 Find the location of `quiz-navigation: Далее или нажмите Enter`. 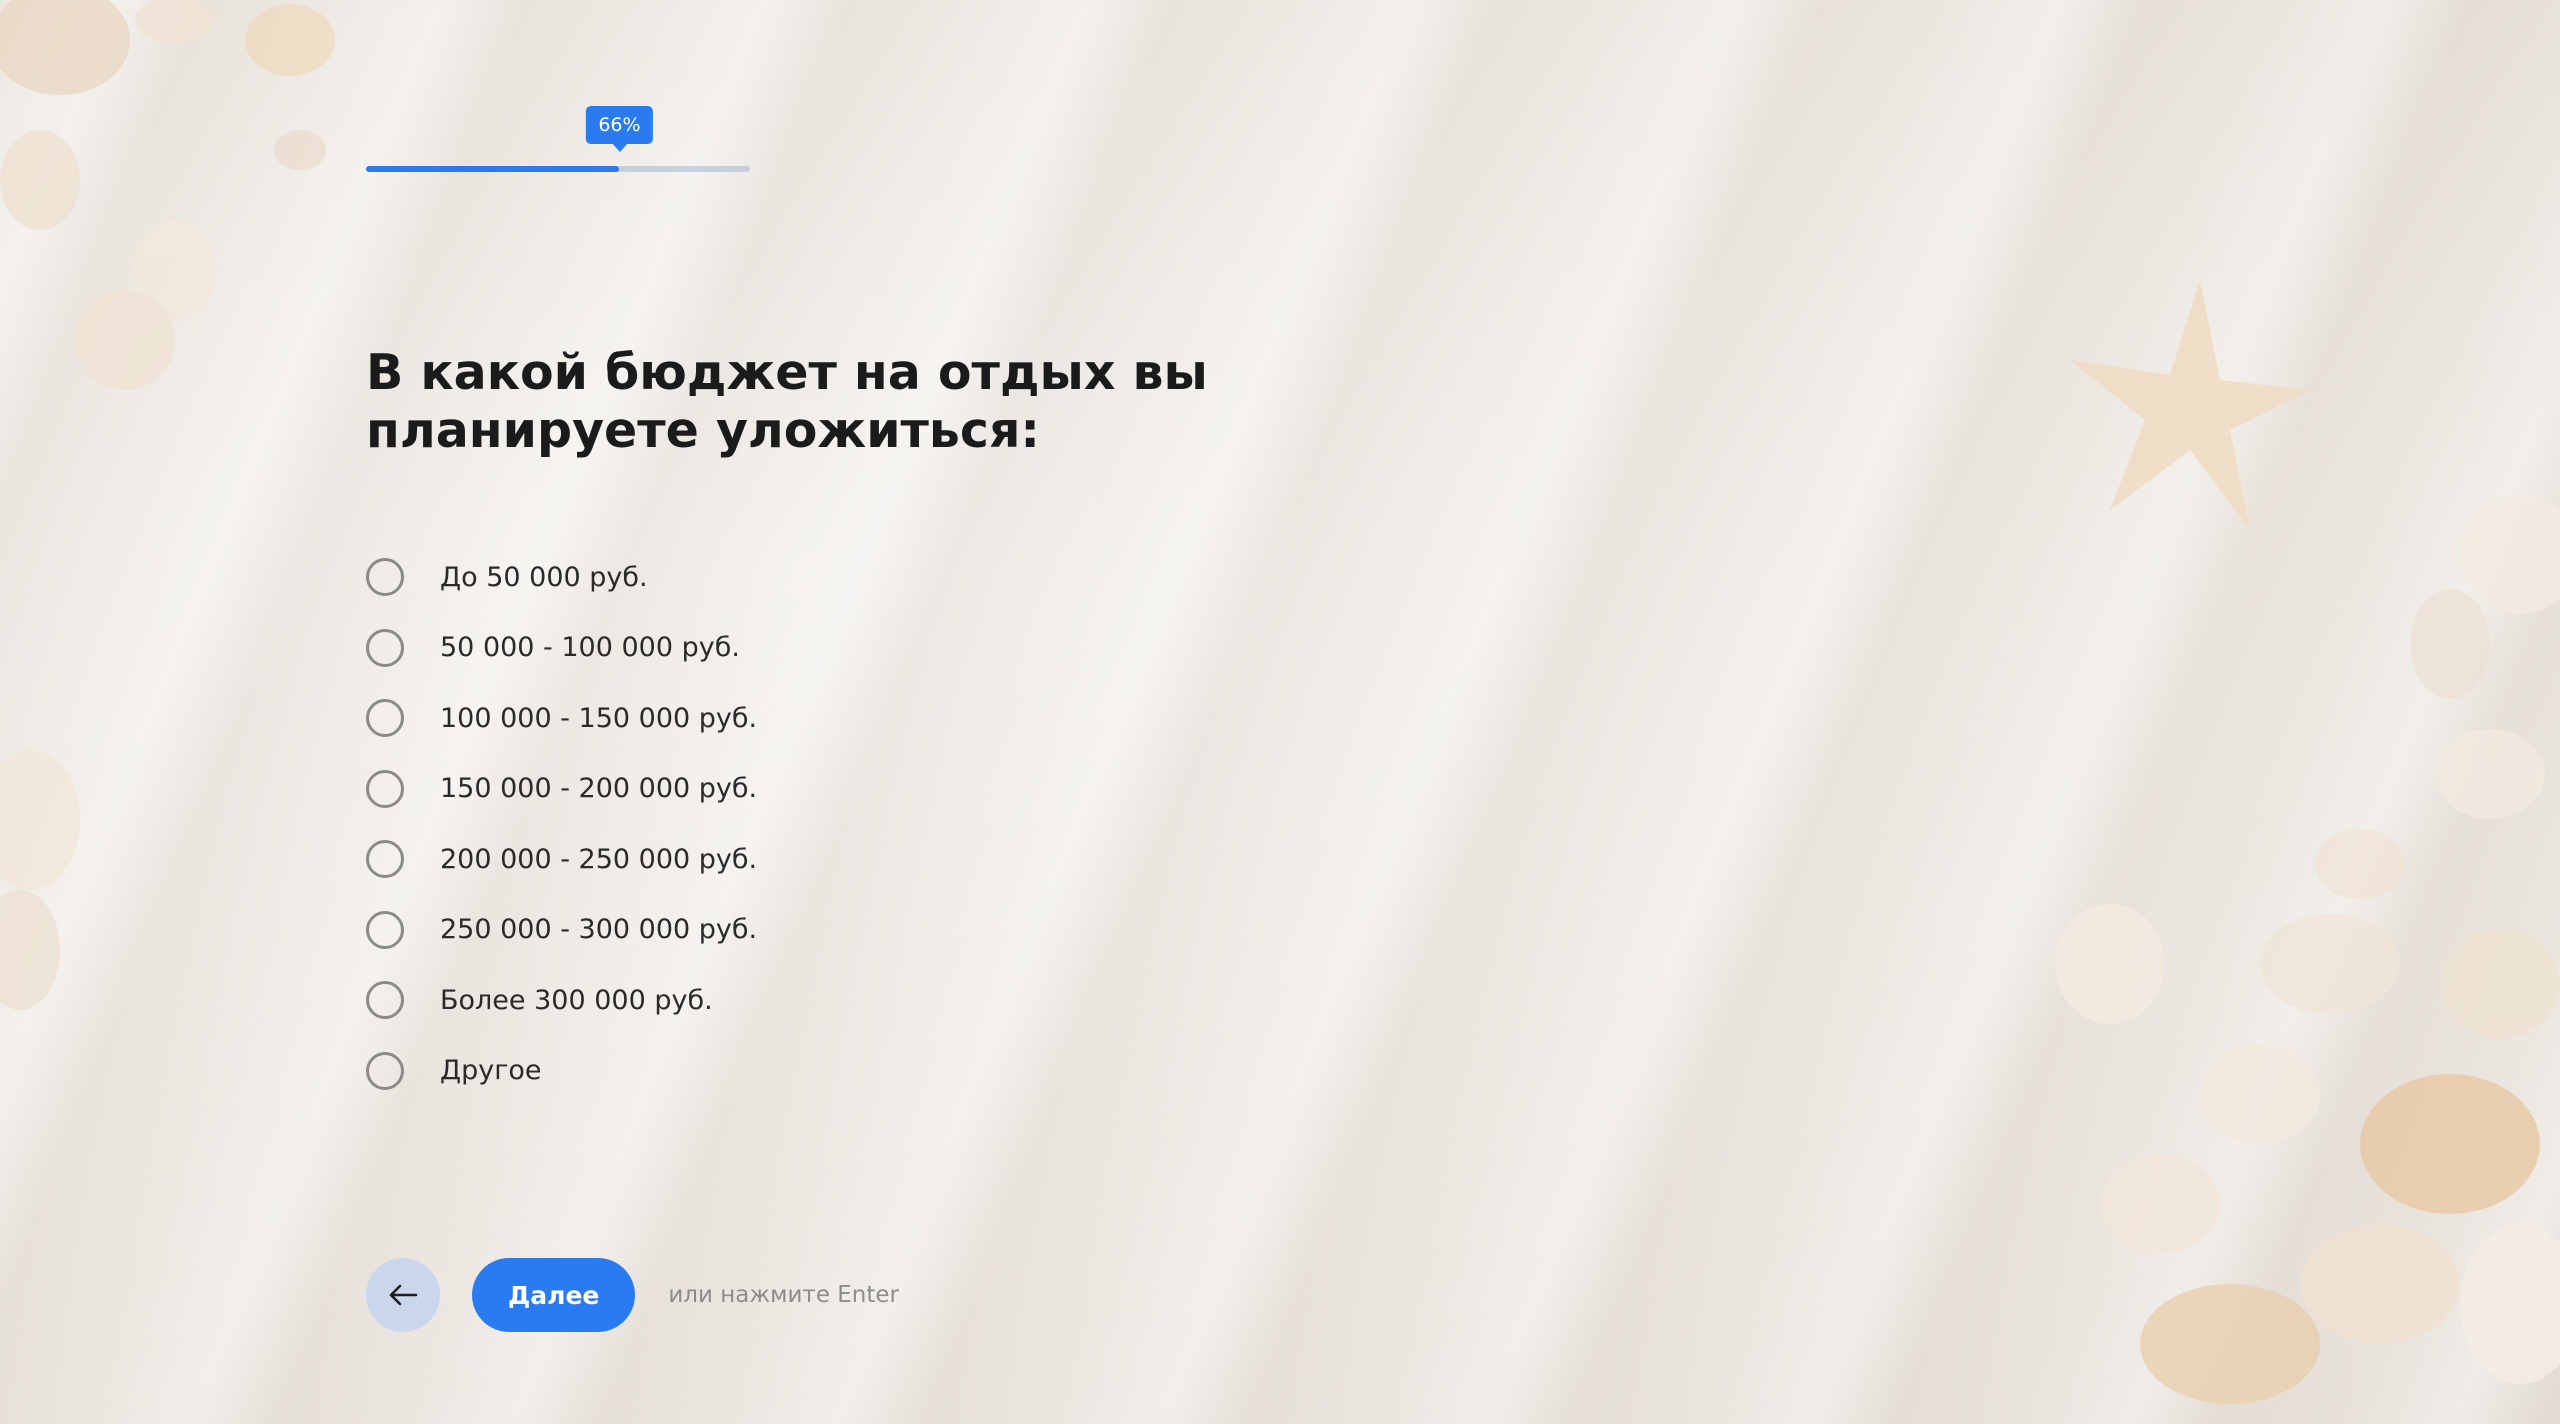

quiz-navigation: Далее или нажмите Enter is located at coordinates (632, 1295).